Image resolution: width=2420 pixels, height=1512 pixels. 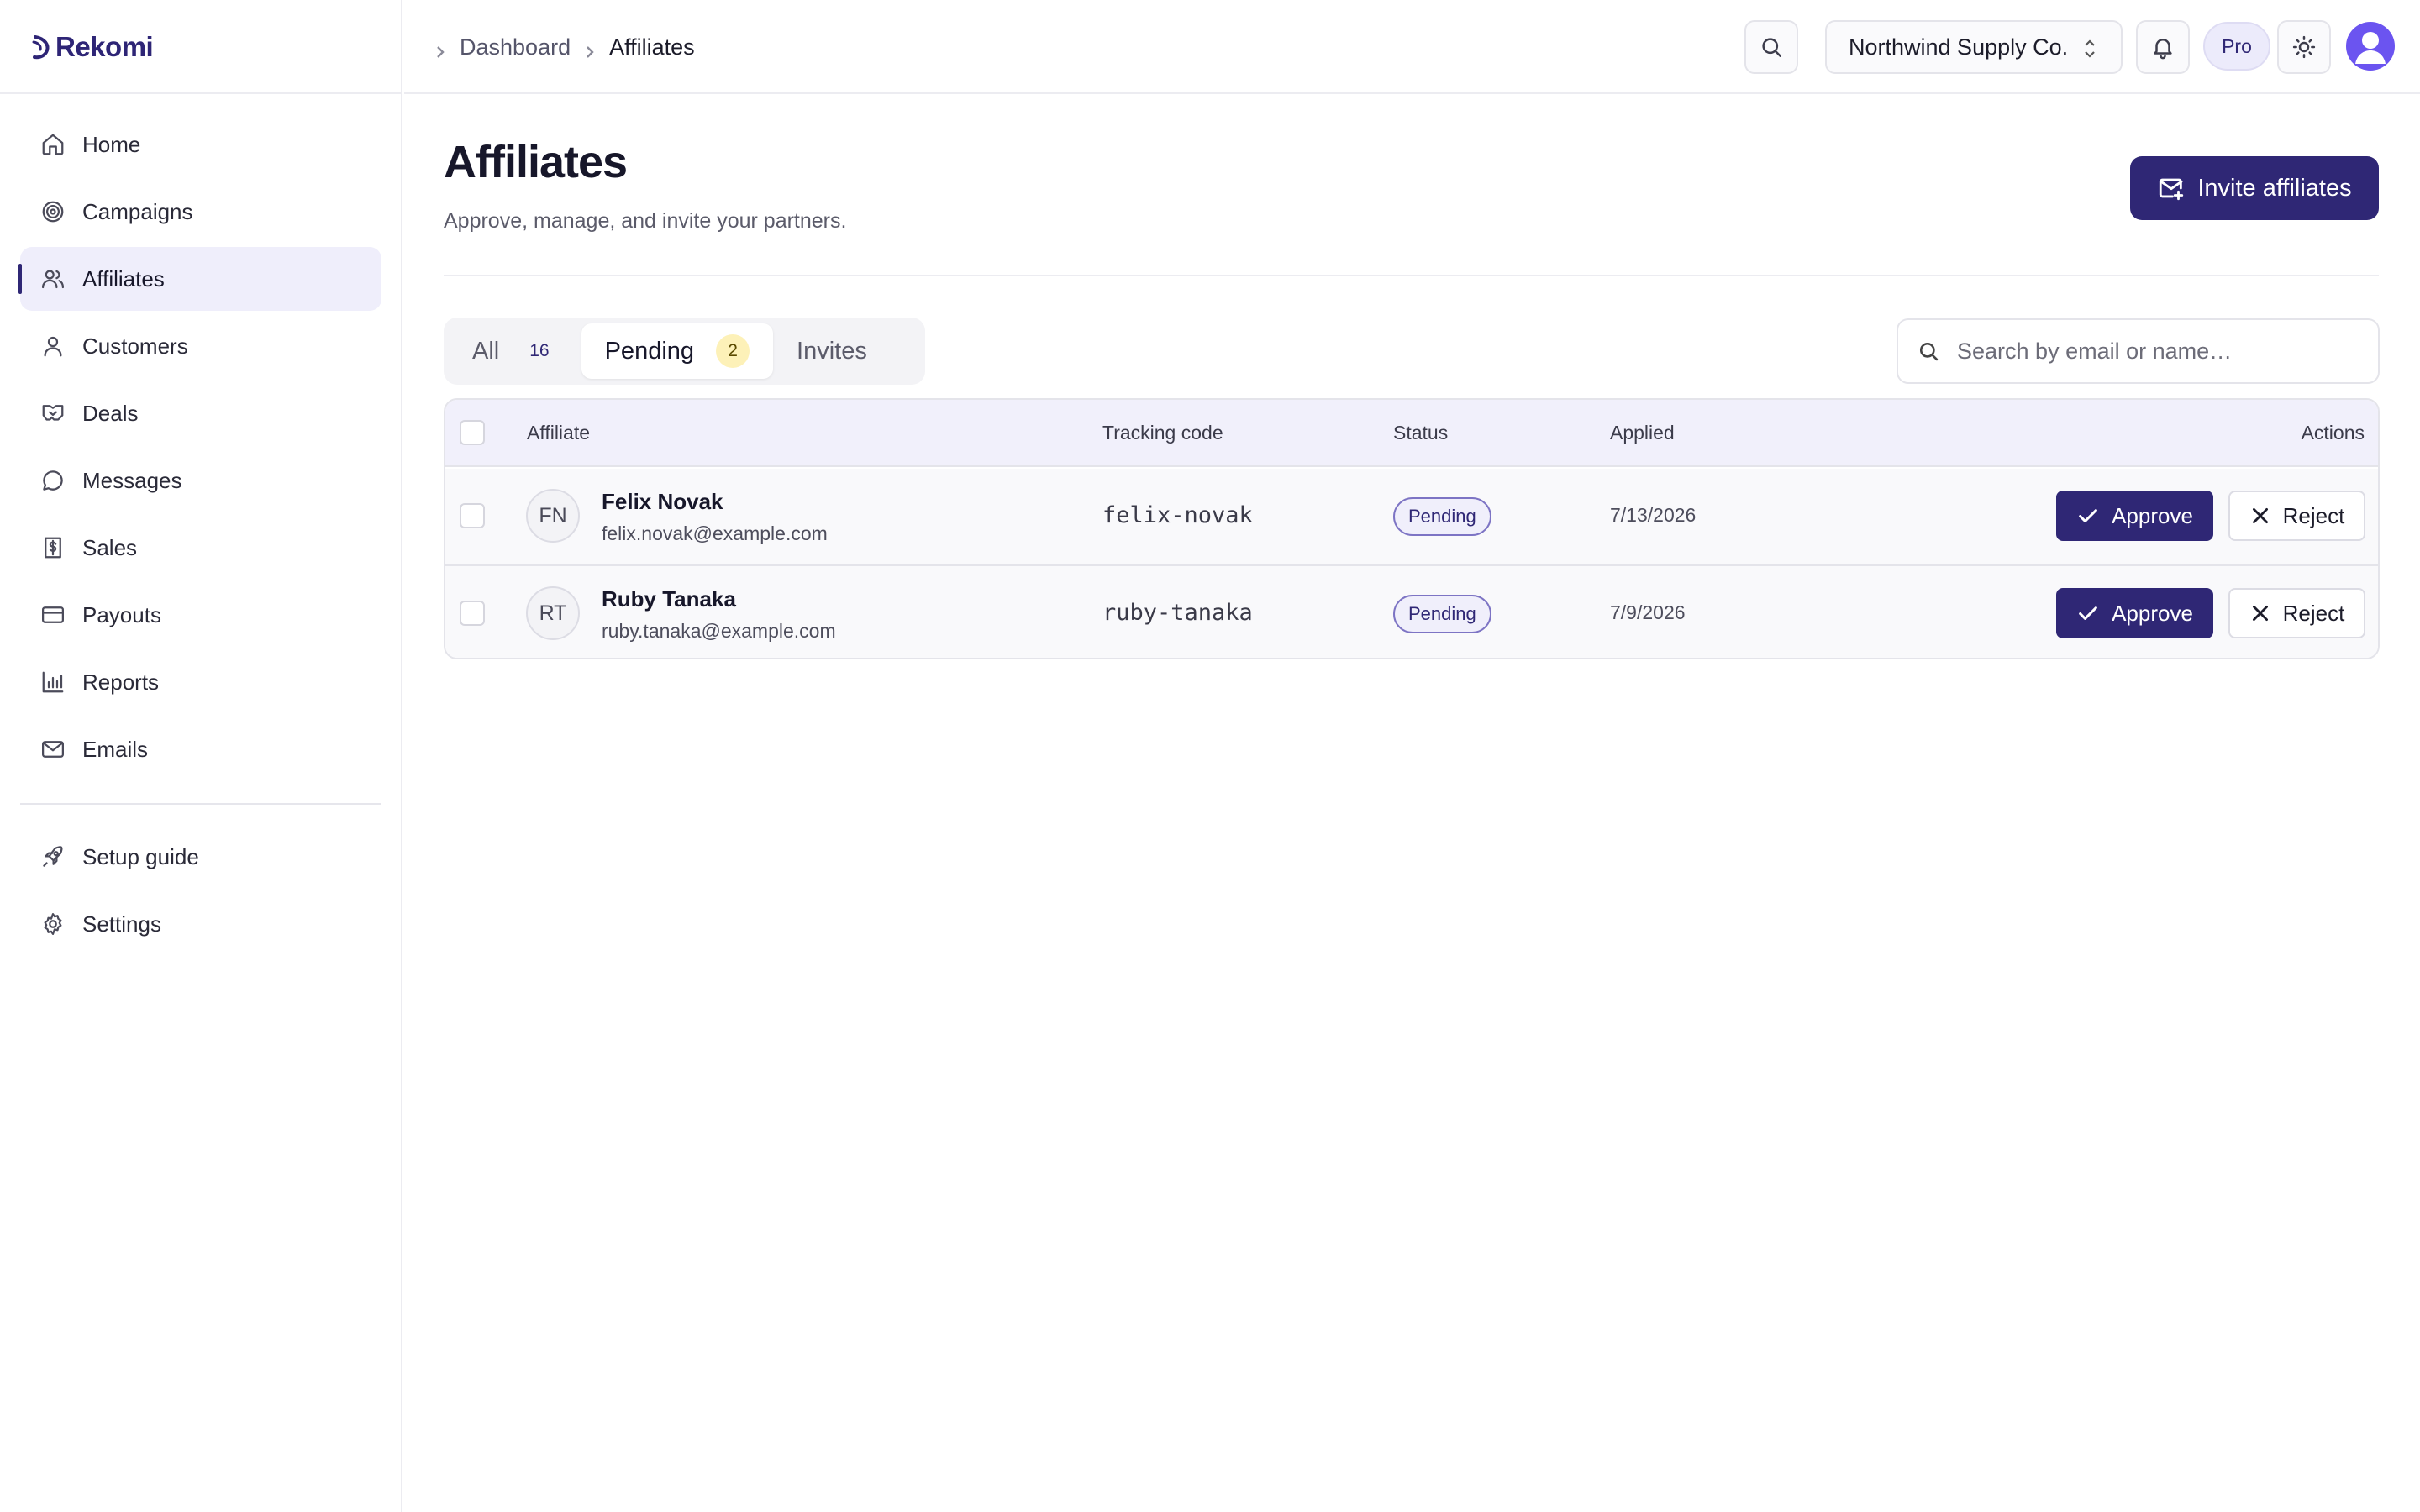 What do you see at coordinates (662, 501) in the screenshot?
I see `affiliate-name: Felix Novak` at bounding box center [662, 501].